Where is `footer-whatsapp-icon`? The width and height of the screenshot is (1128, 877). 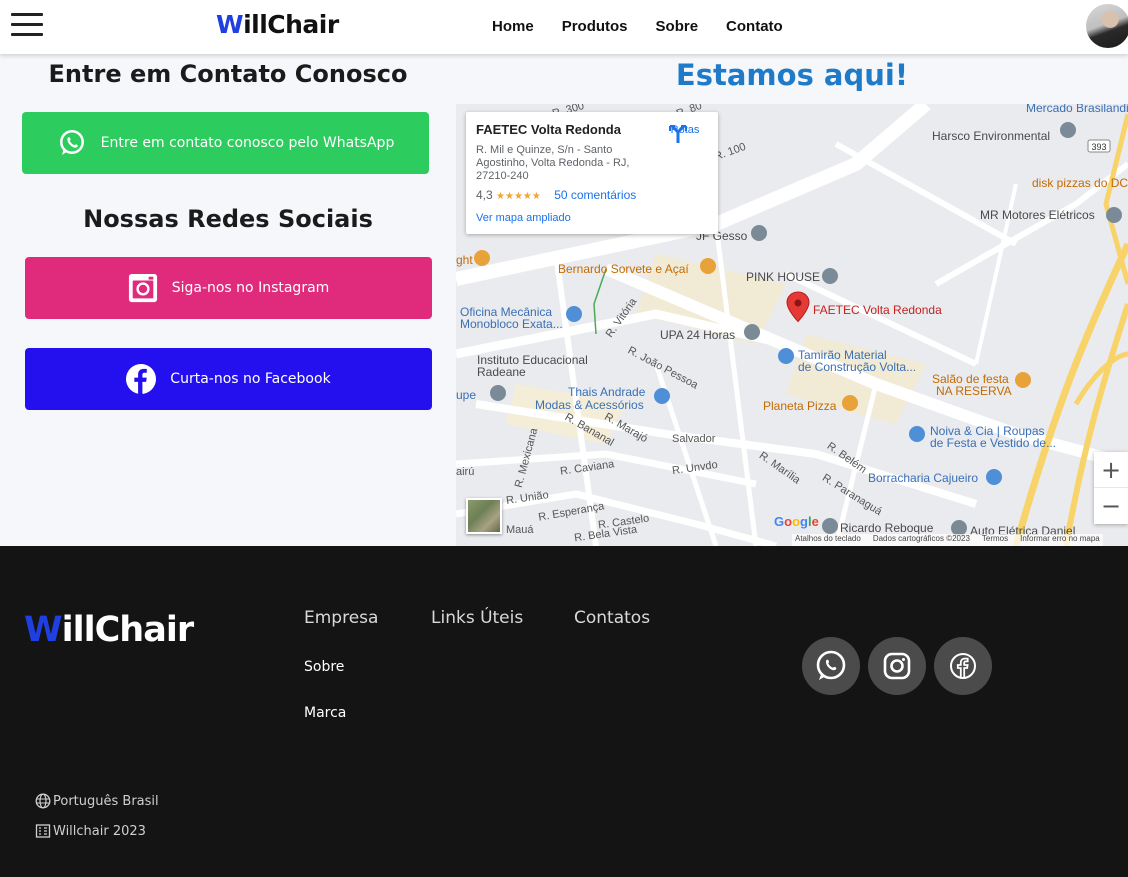
footer-whatsapp-icon is located at coordinates (831, 665).